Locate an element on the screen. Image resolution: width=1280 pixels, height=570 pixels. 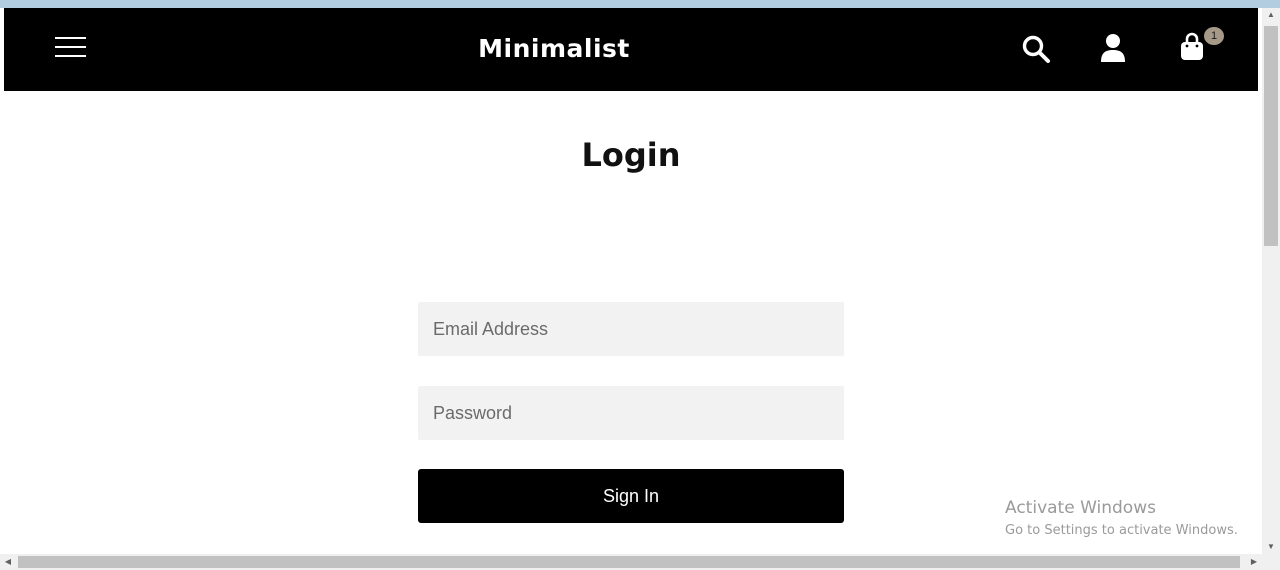
scroll-left-arrow-icon: ◀ is located at coordinates (8, 562).